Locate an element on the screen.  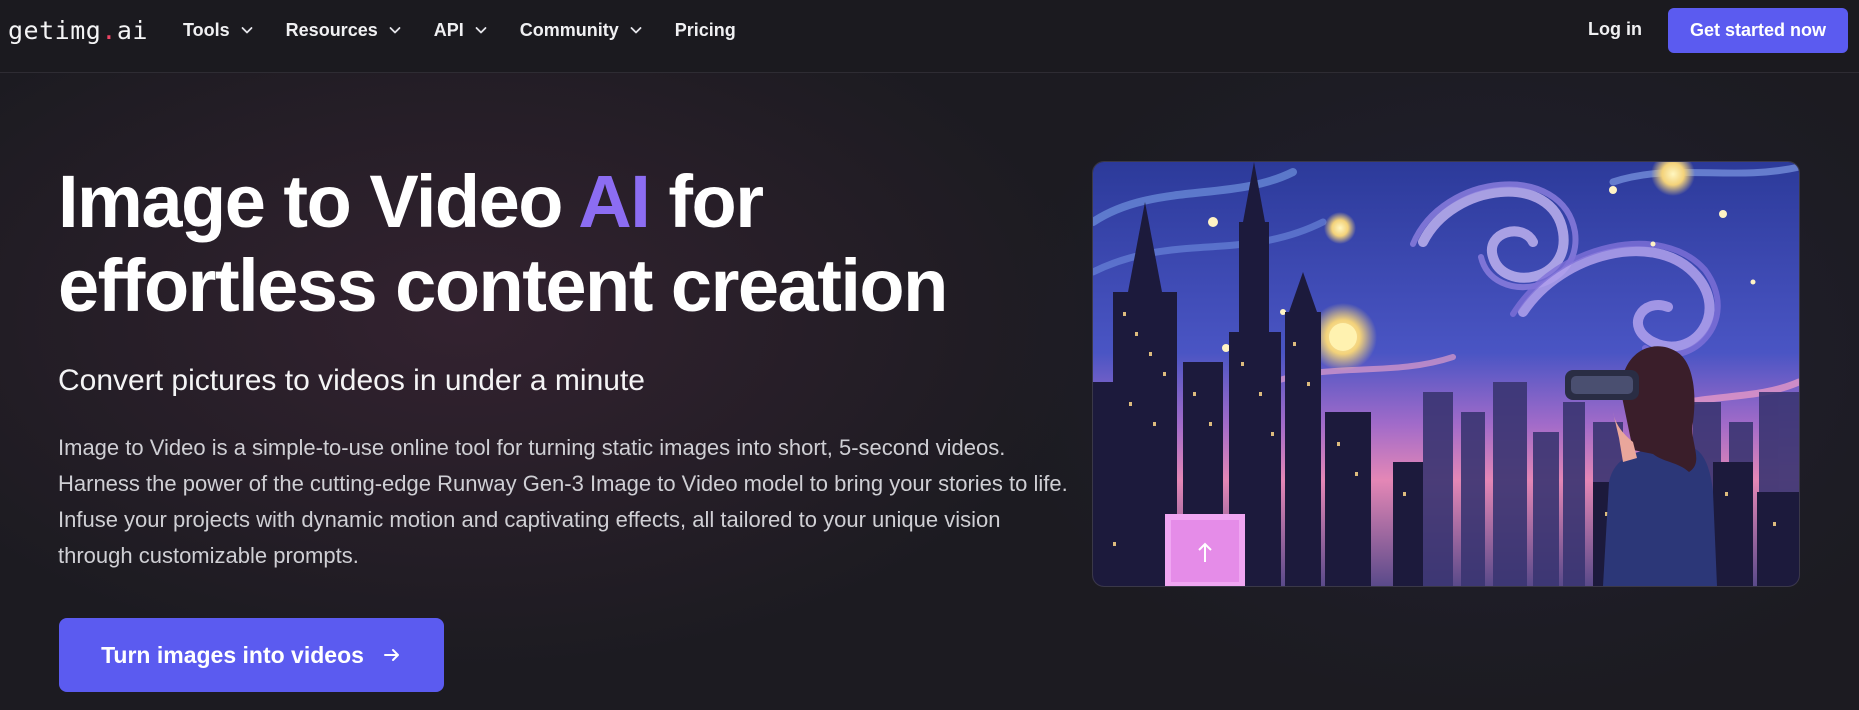
login-link: Log in is located at coordinates (1615, 29).